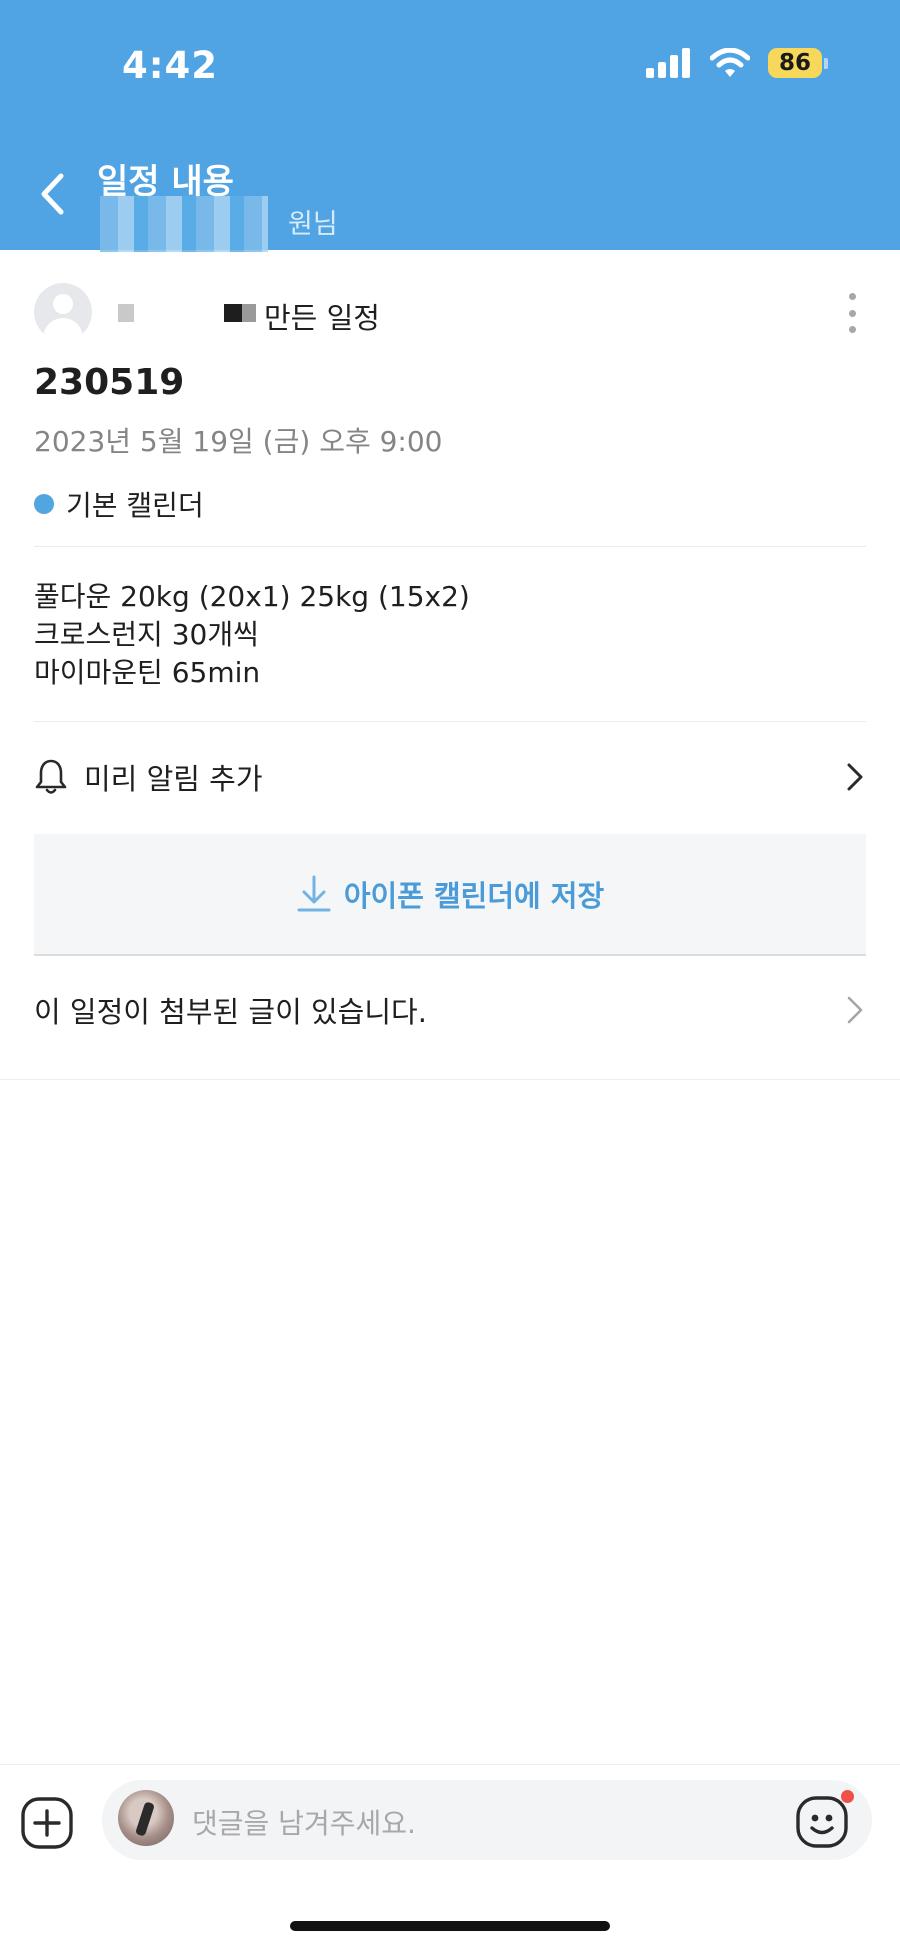  Describe the element at coordinates (170, 65) in the screenshot. I see `status-time: 4:42` at that location.